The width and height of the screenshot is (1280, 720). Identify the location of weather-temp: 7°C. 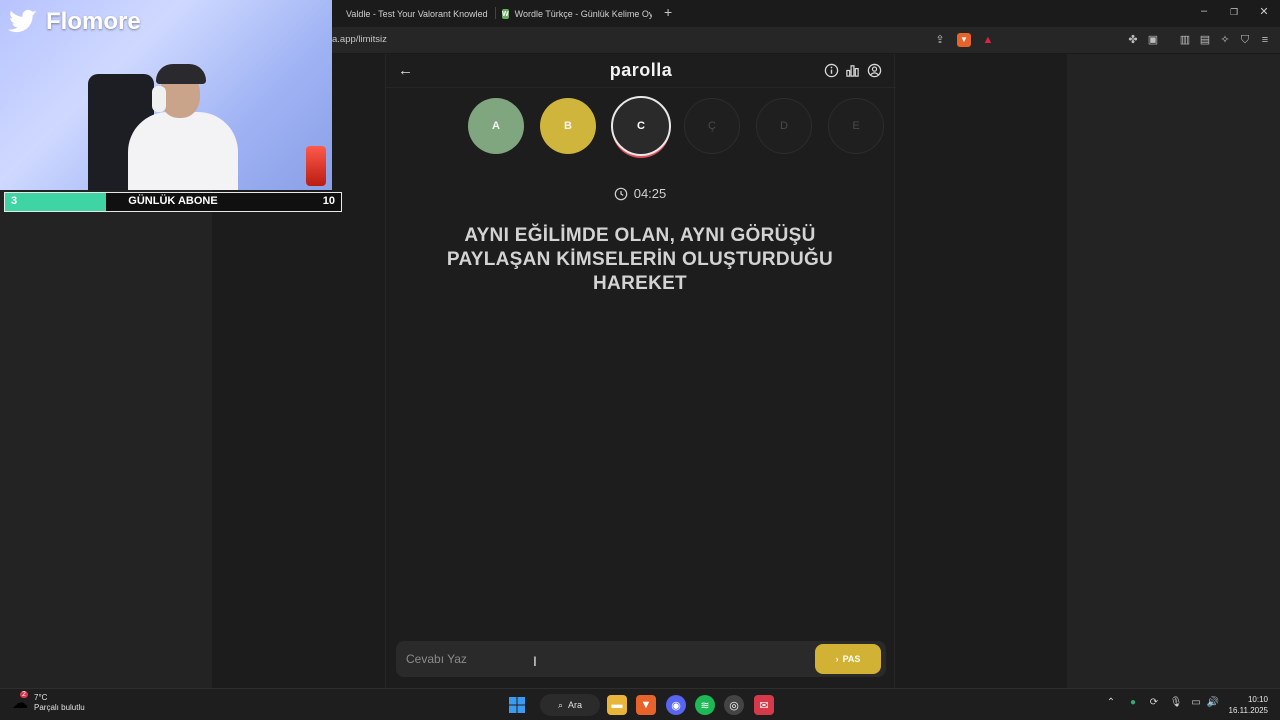
(41, 697).